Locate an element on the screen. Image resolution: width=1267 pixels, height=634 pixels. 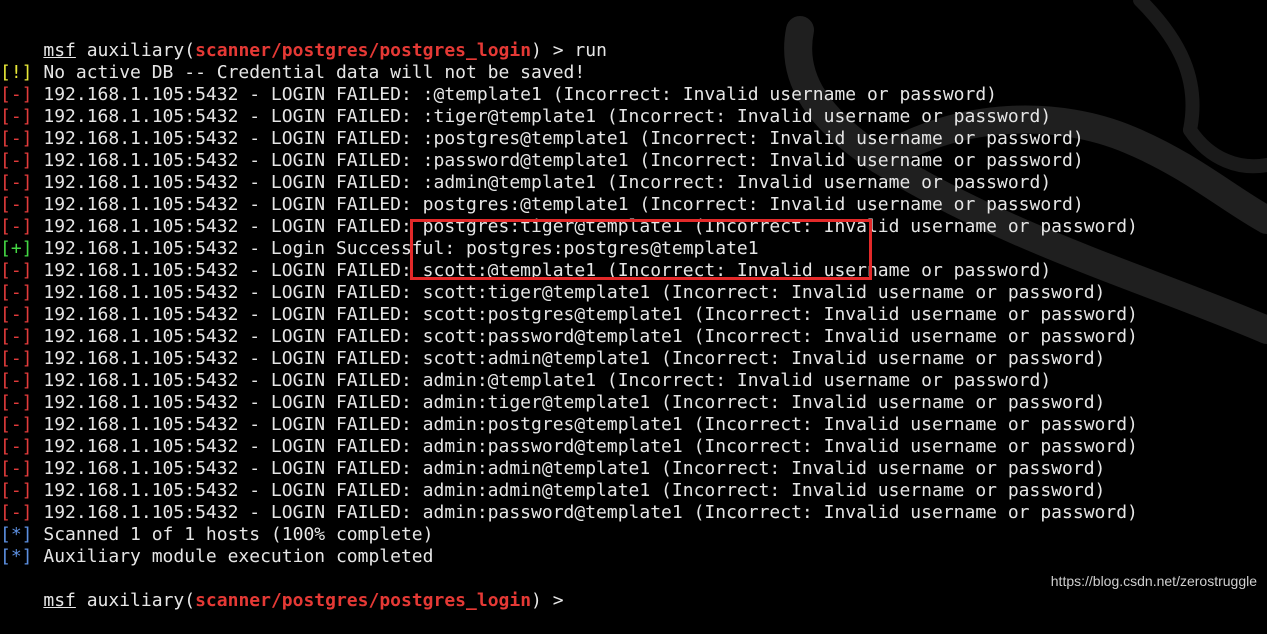
run-command: ) > run is located at coordinates (569, 50).